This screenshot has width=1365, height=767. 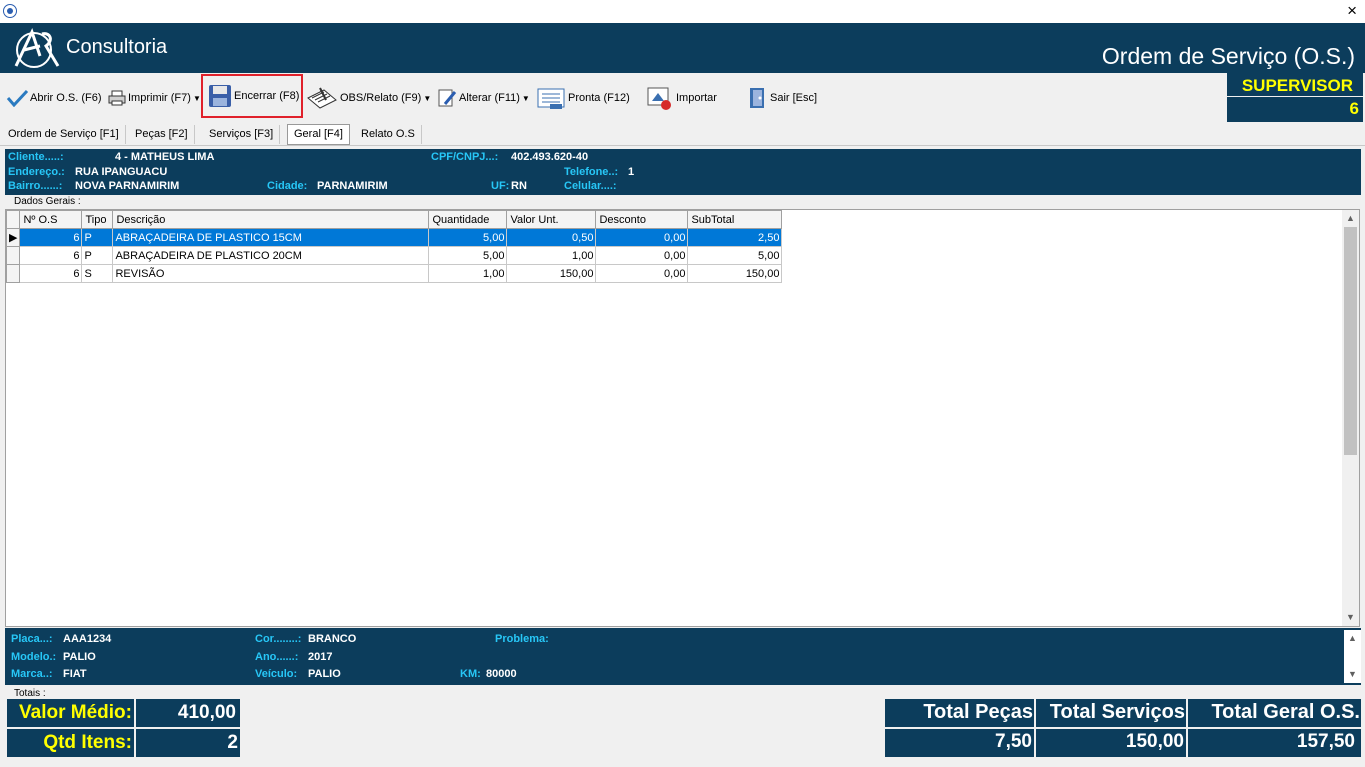 What do you see at coordinates (735, 273) in the screenshot?
I see `cell-subtotal: 150,00` at bounding box center [735, 273].